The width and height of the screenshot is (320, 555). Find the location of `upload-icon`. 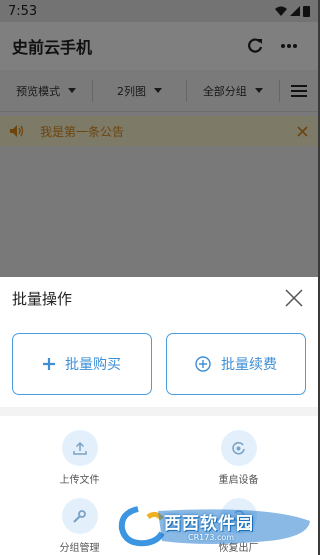

upload-icon is located at coordinates (79, 448).